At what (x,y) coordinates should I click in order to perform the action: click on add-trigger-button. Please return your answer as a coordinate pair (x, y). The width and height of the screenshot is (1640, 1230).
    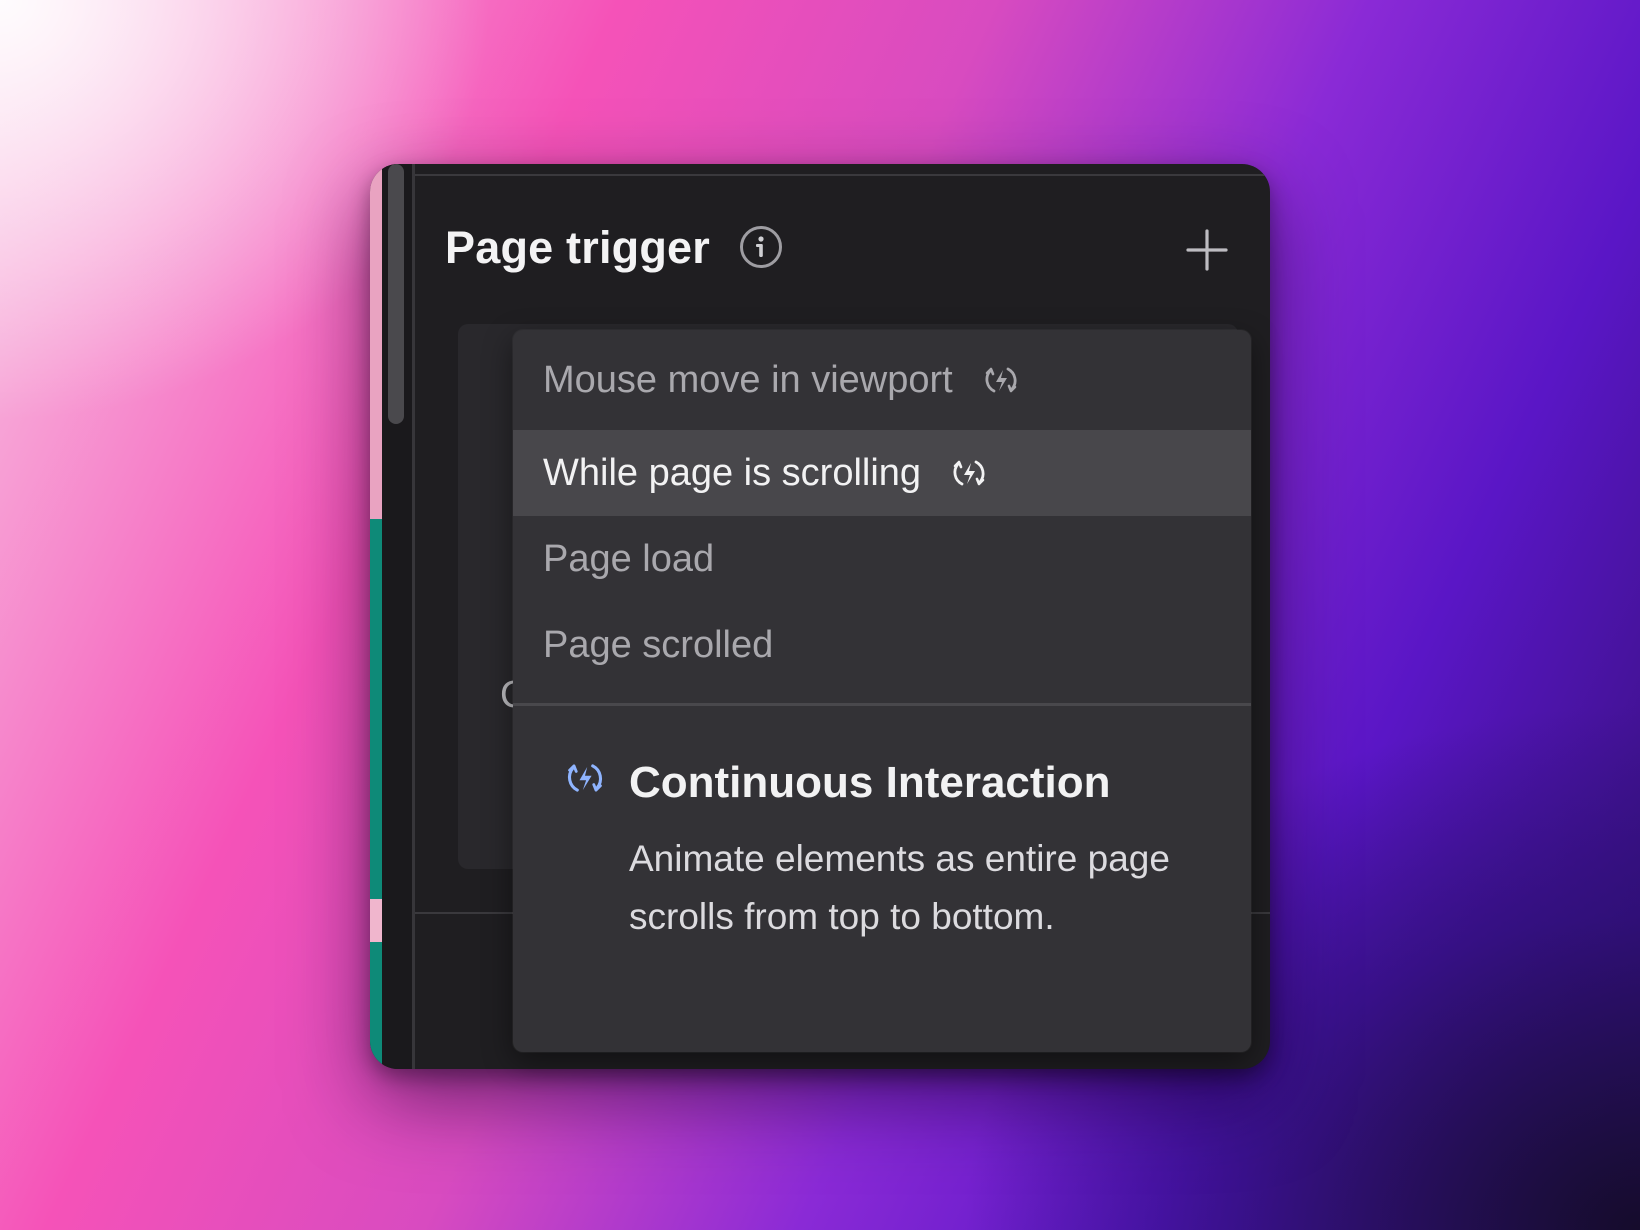
    Looking at the image, I should click on (1207, 250).